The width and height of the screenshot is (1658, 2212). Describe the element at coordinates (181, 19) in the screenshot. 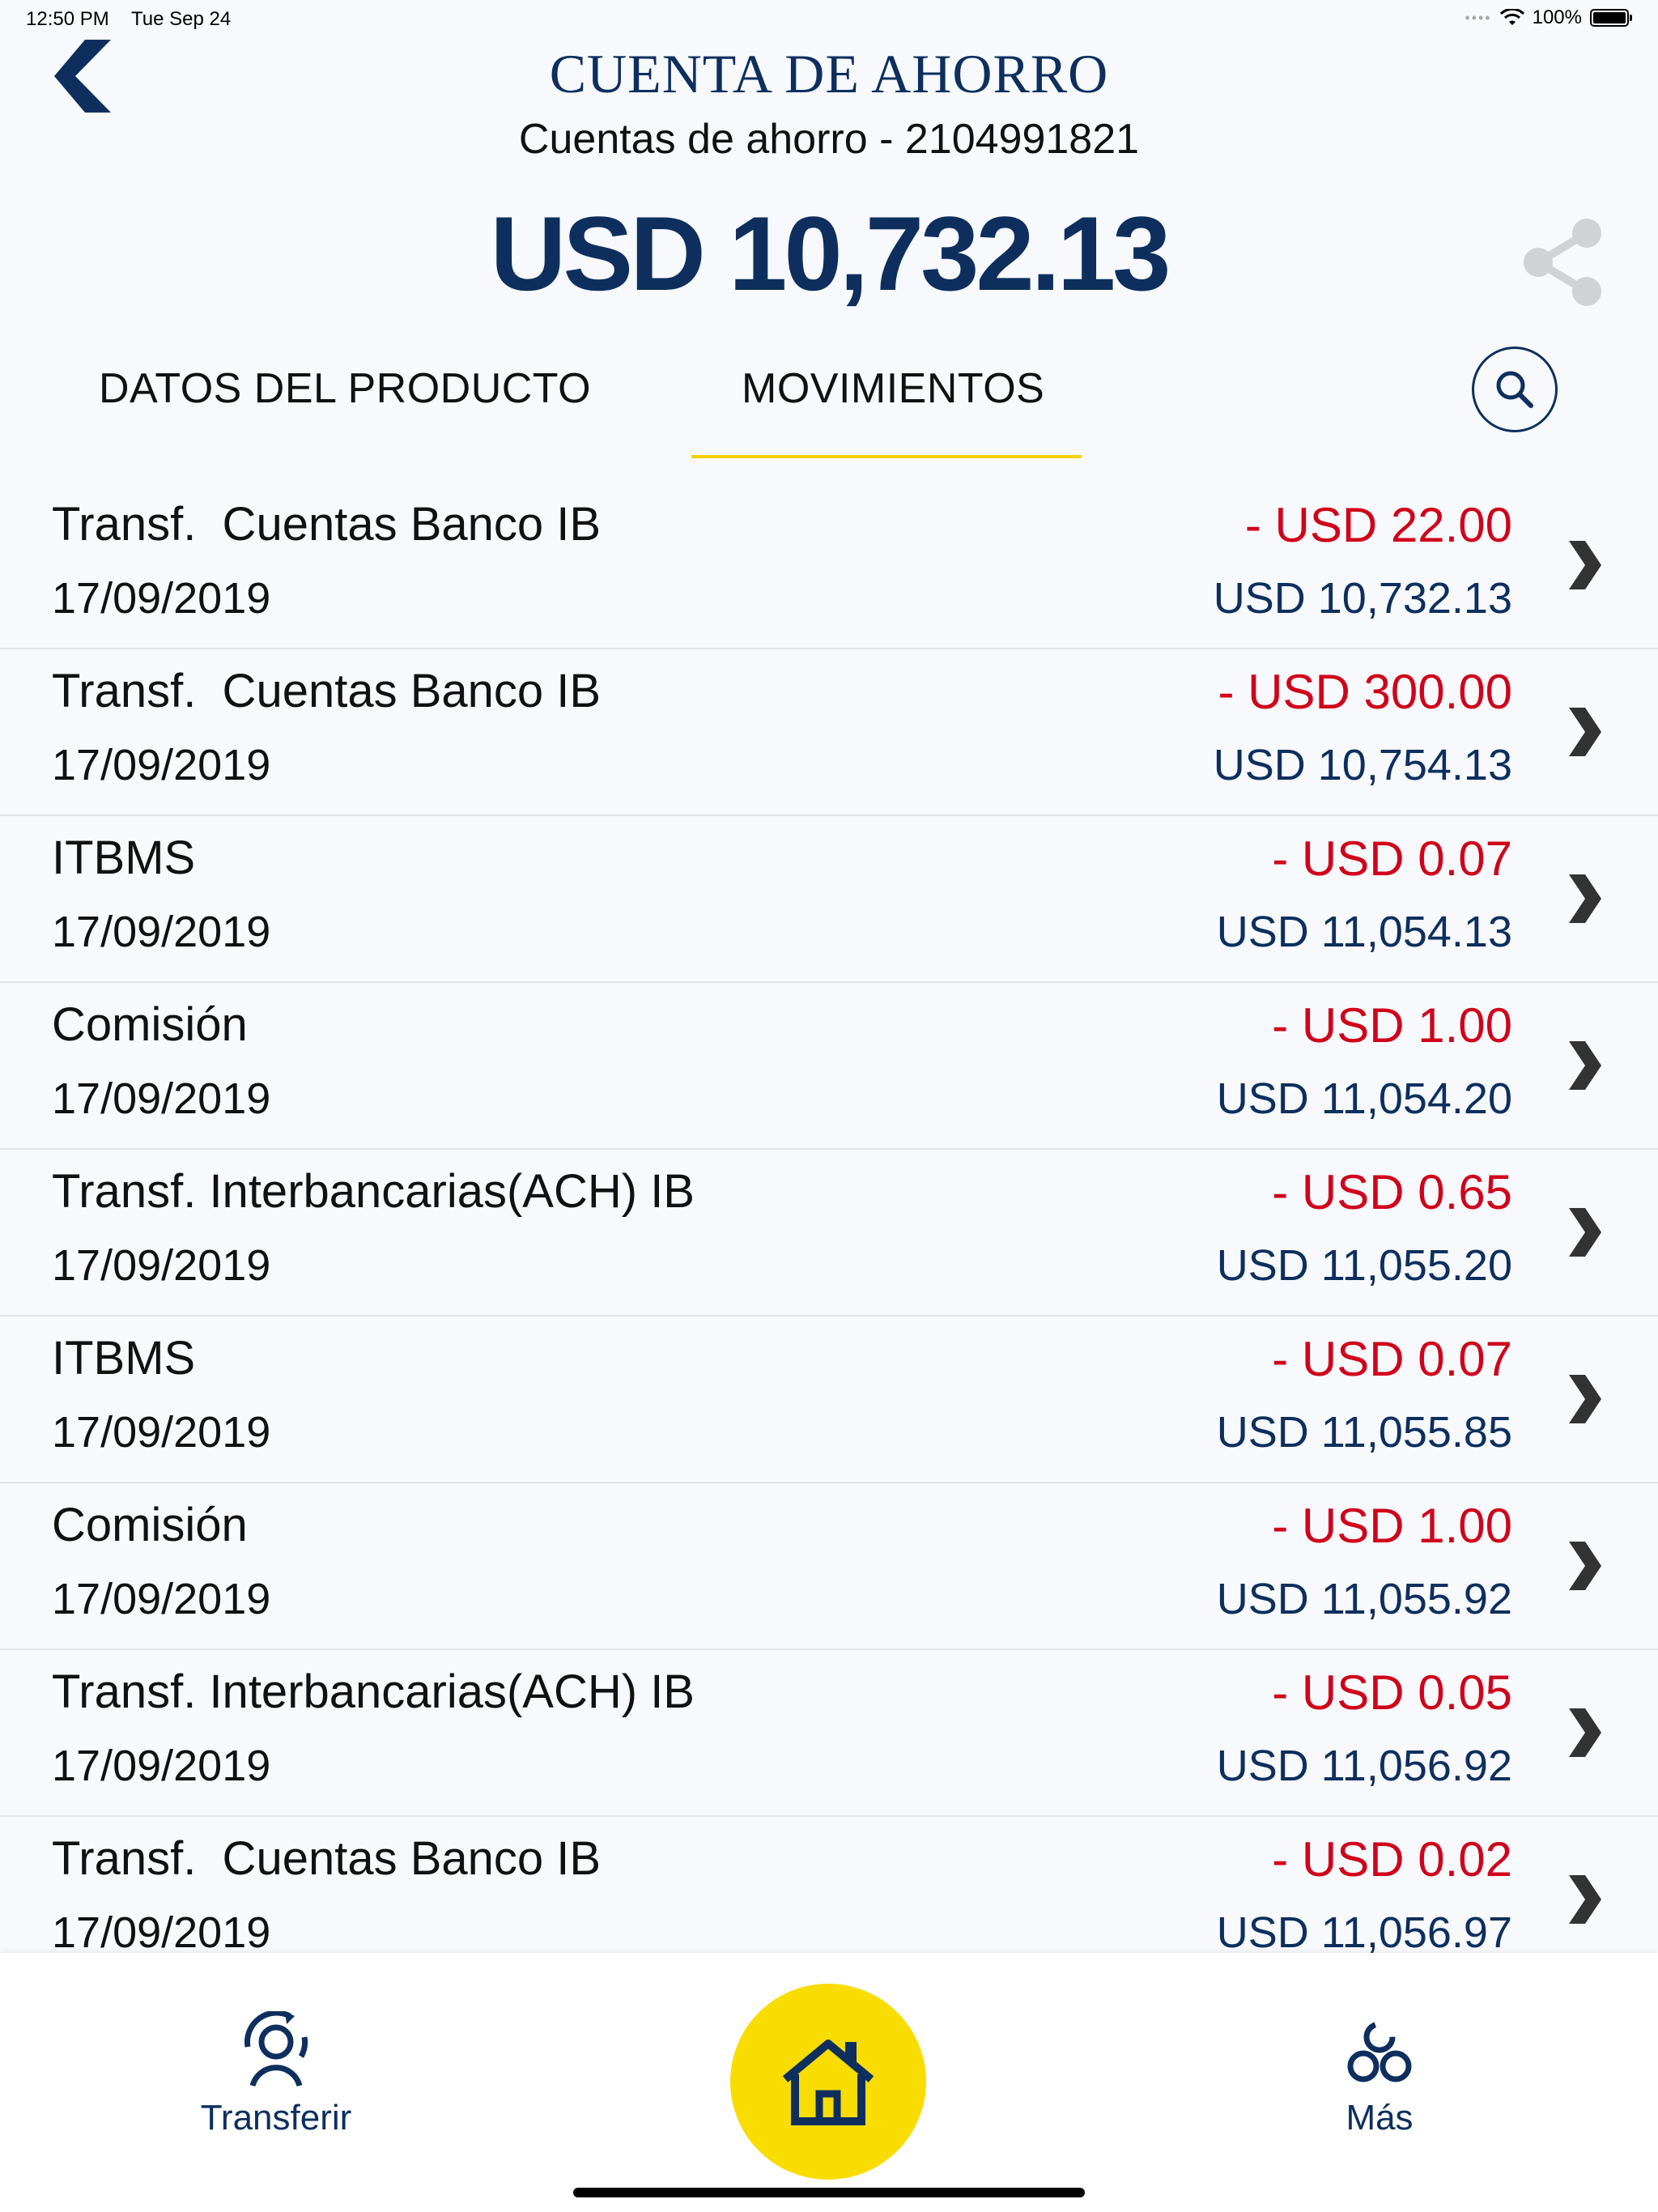

I see `status-date: Tue Sep 24` at that location.